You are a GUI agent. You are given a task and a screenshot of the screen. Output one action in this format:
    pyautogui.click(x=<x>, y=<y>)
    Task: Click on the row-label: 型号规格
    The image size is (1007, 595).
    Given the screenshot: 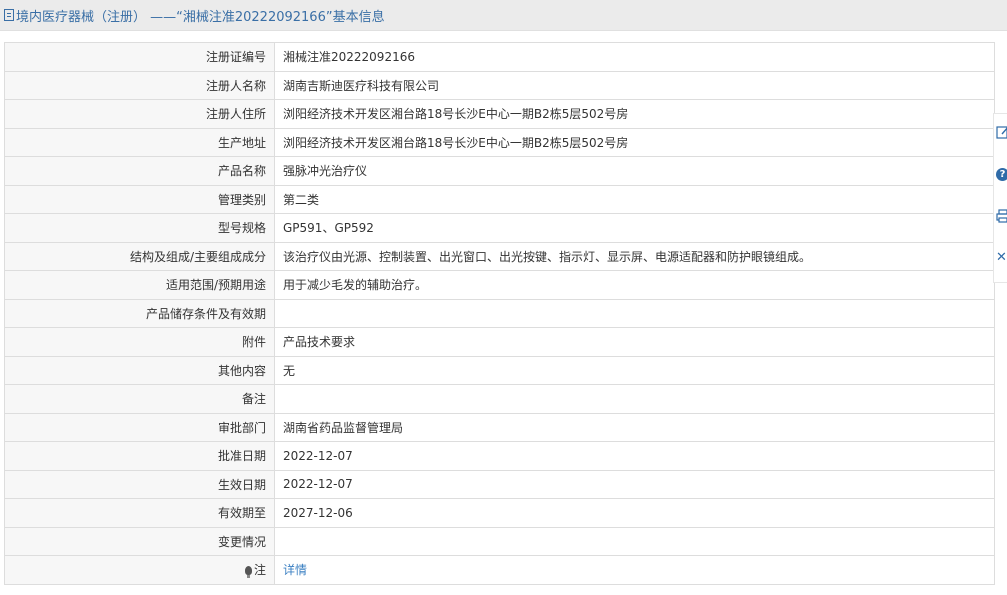 What is the action you would take?
    pyautogui.click(x=139, y=228)
    